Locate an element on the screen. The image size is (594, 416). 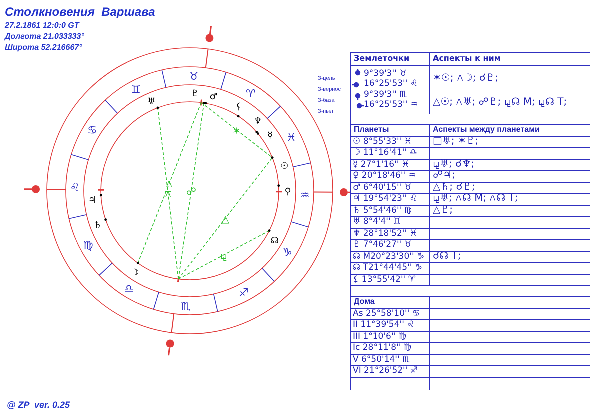
chart-info: 27.2.1861 12:0:0 GT is located at coordinates (43, 25).